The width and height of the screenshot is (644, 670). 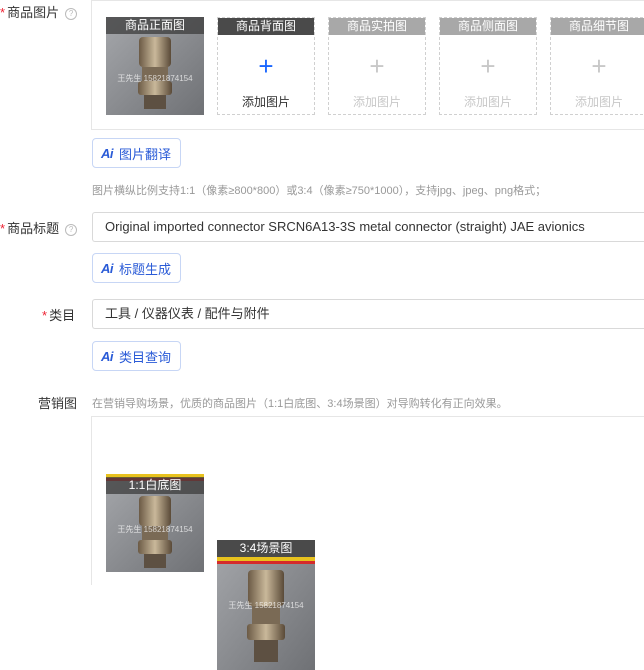 What do you see at coordinates (488, 26) in the screenshot?
I see `image-slot-title: 商品侧面图` at bounding box center [488, 26].